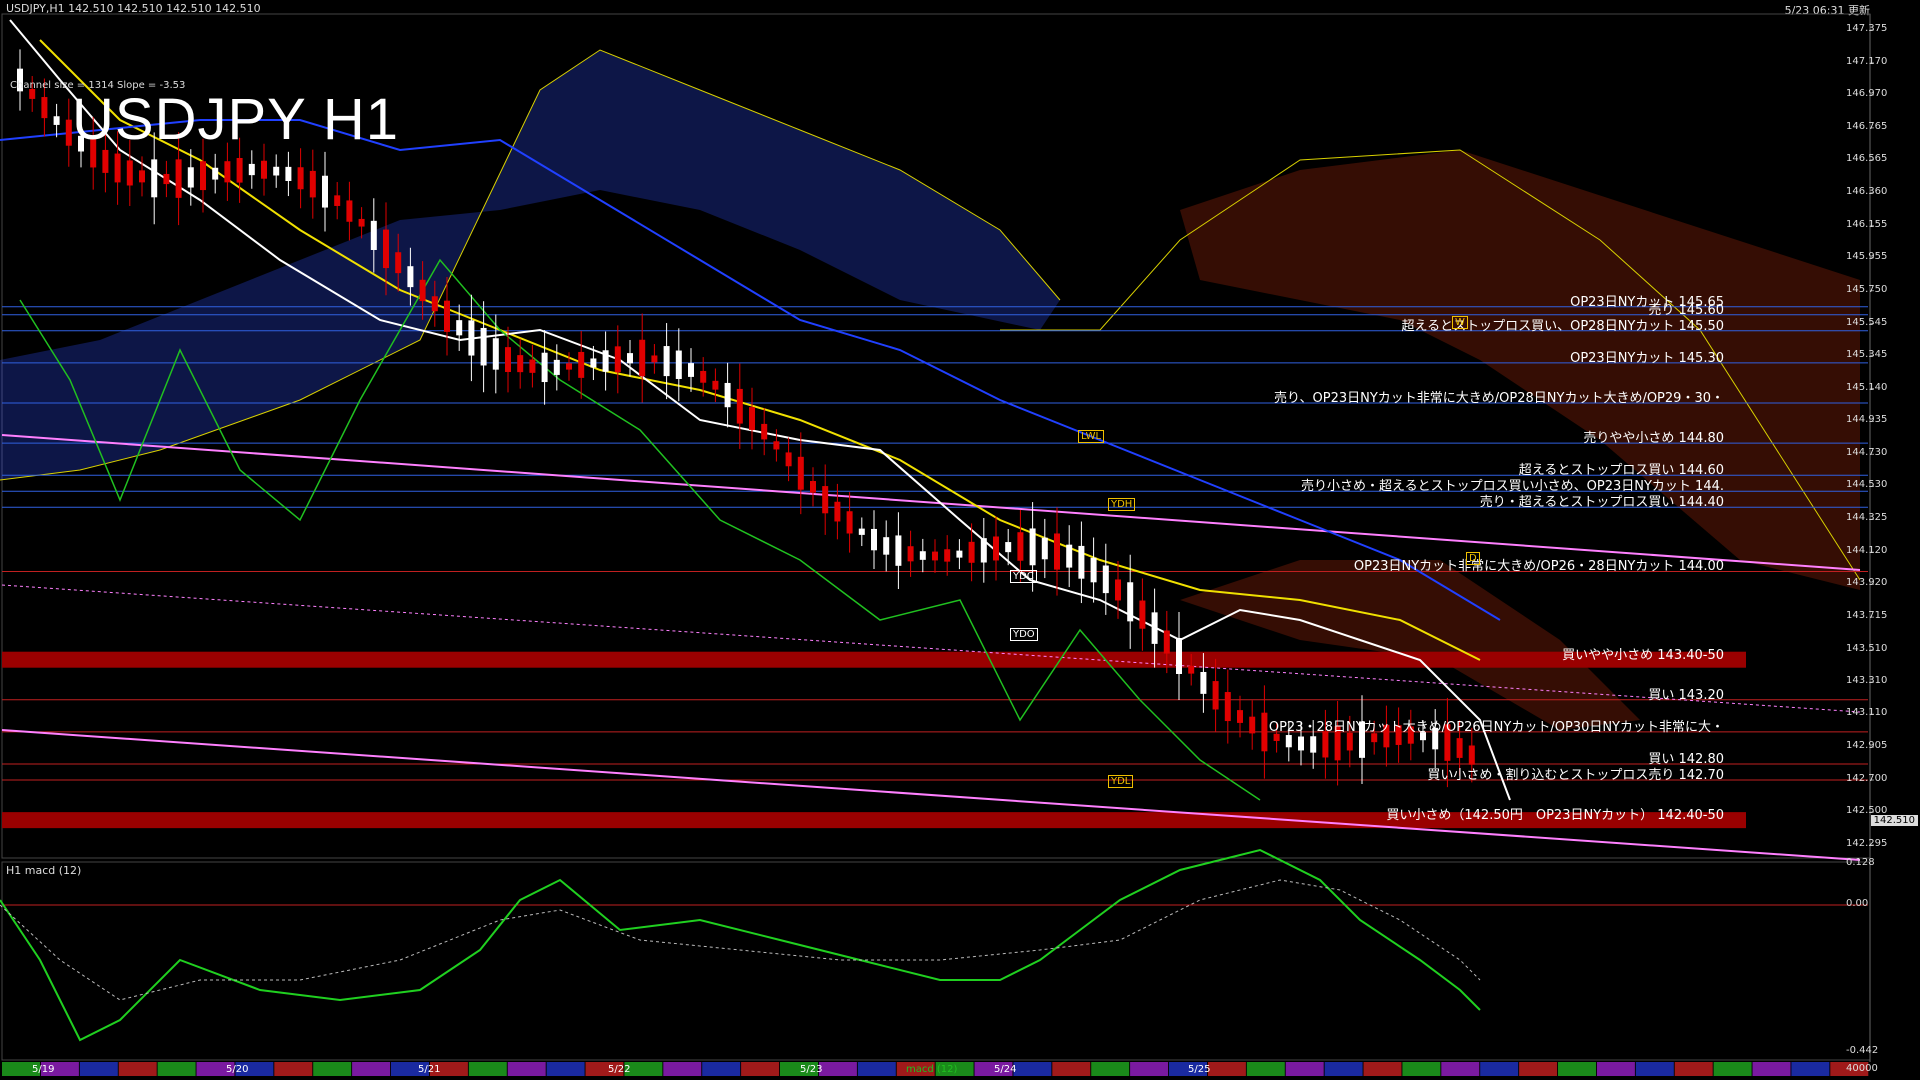  What do you see at coordinates (1867, 61) in the screenshot?
I see `price-tick-label: 147.170` at bounding box center [1867, 61].